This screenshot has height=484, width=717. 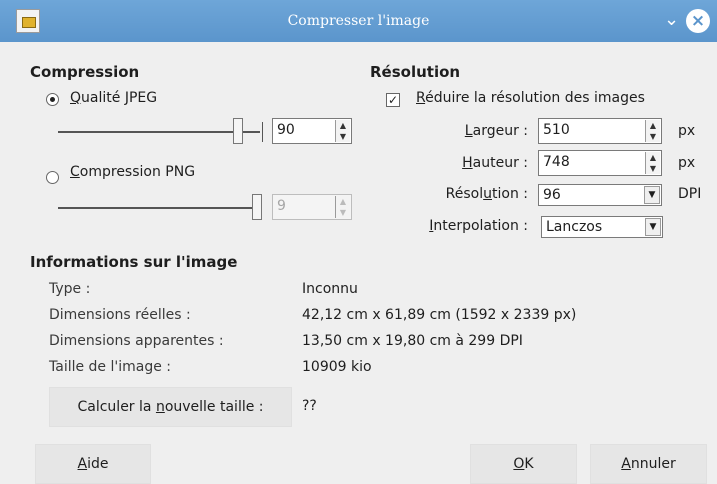 I want to click on calc-result: ??, so click(x=309, y=406).